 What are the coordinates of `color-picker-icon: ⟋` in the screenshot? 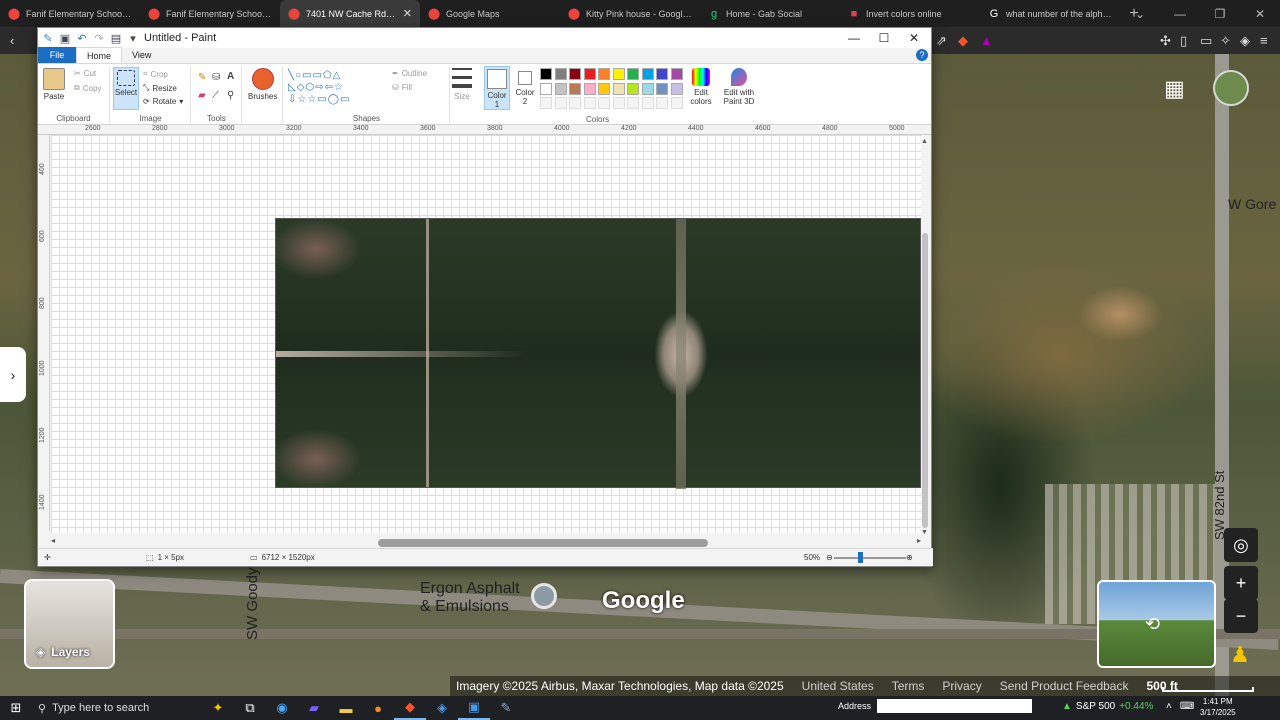 It's located at (215, 95).